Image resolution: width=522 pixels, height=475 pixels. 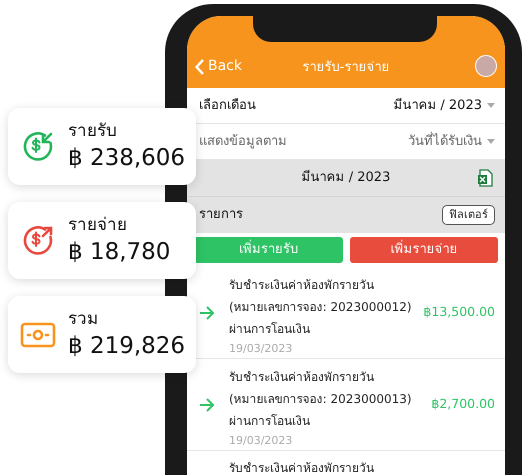 I want to click on summary-label: รายจ่าย, so click(x=98, y=225).